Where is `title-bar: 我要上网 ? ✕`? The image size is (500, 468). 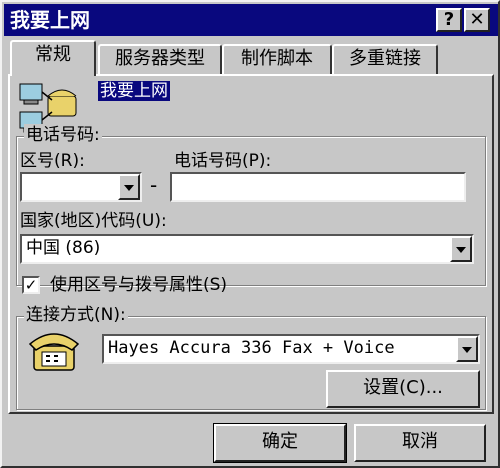 title-bar: 我要上网 ? ✕ is located at coordinates (251, 20).